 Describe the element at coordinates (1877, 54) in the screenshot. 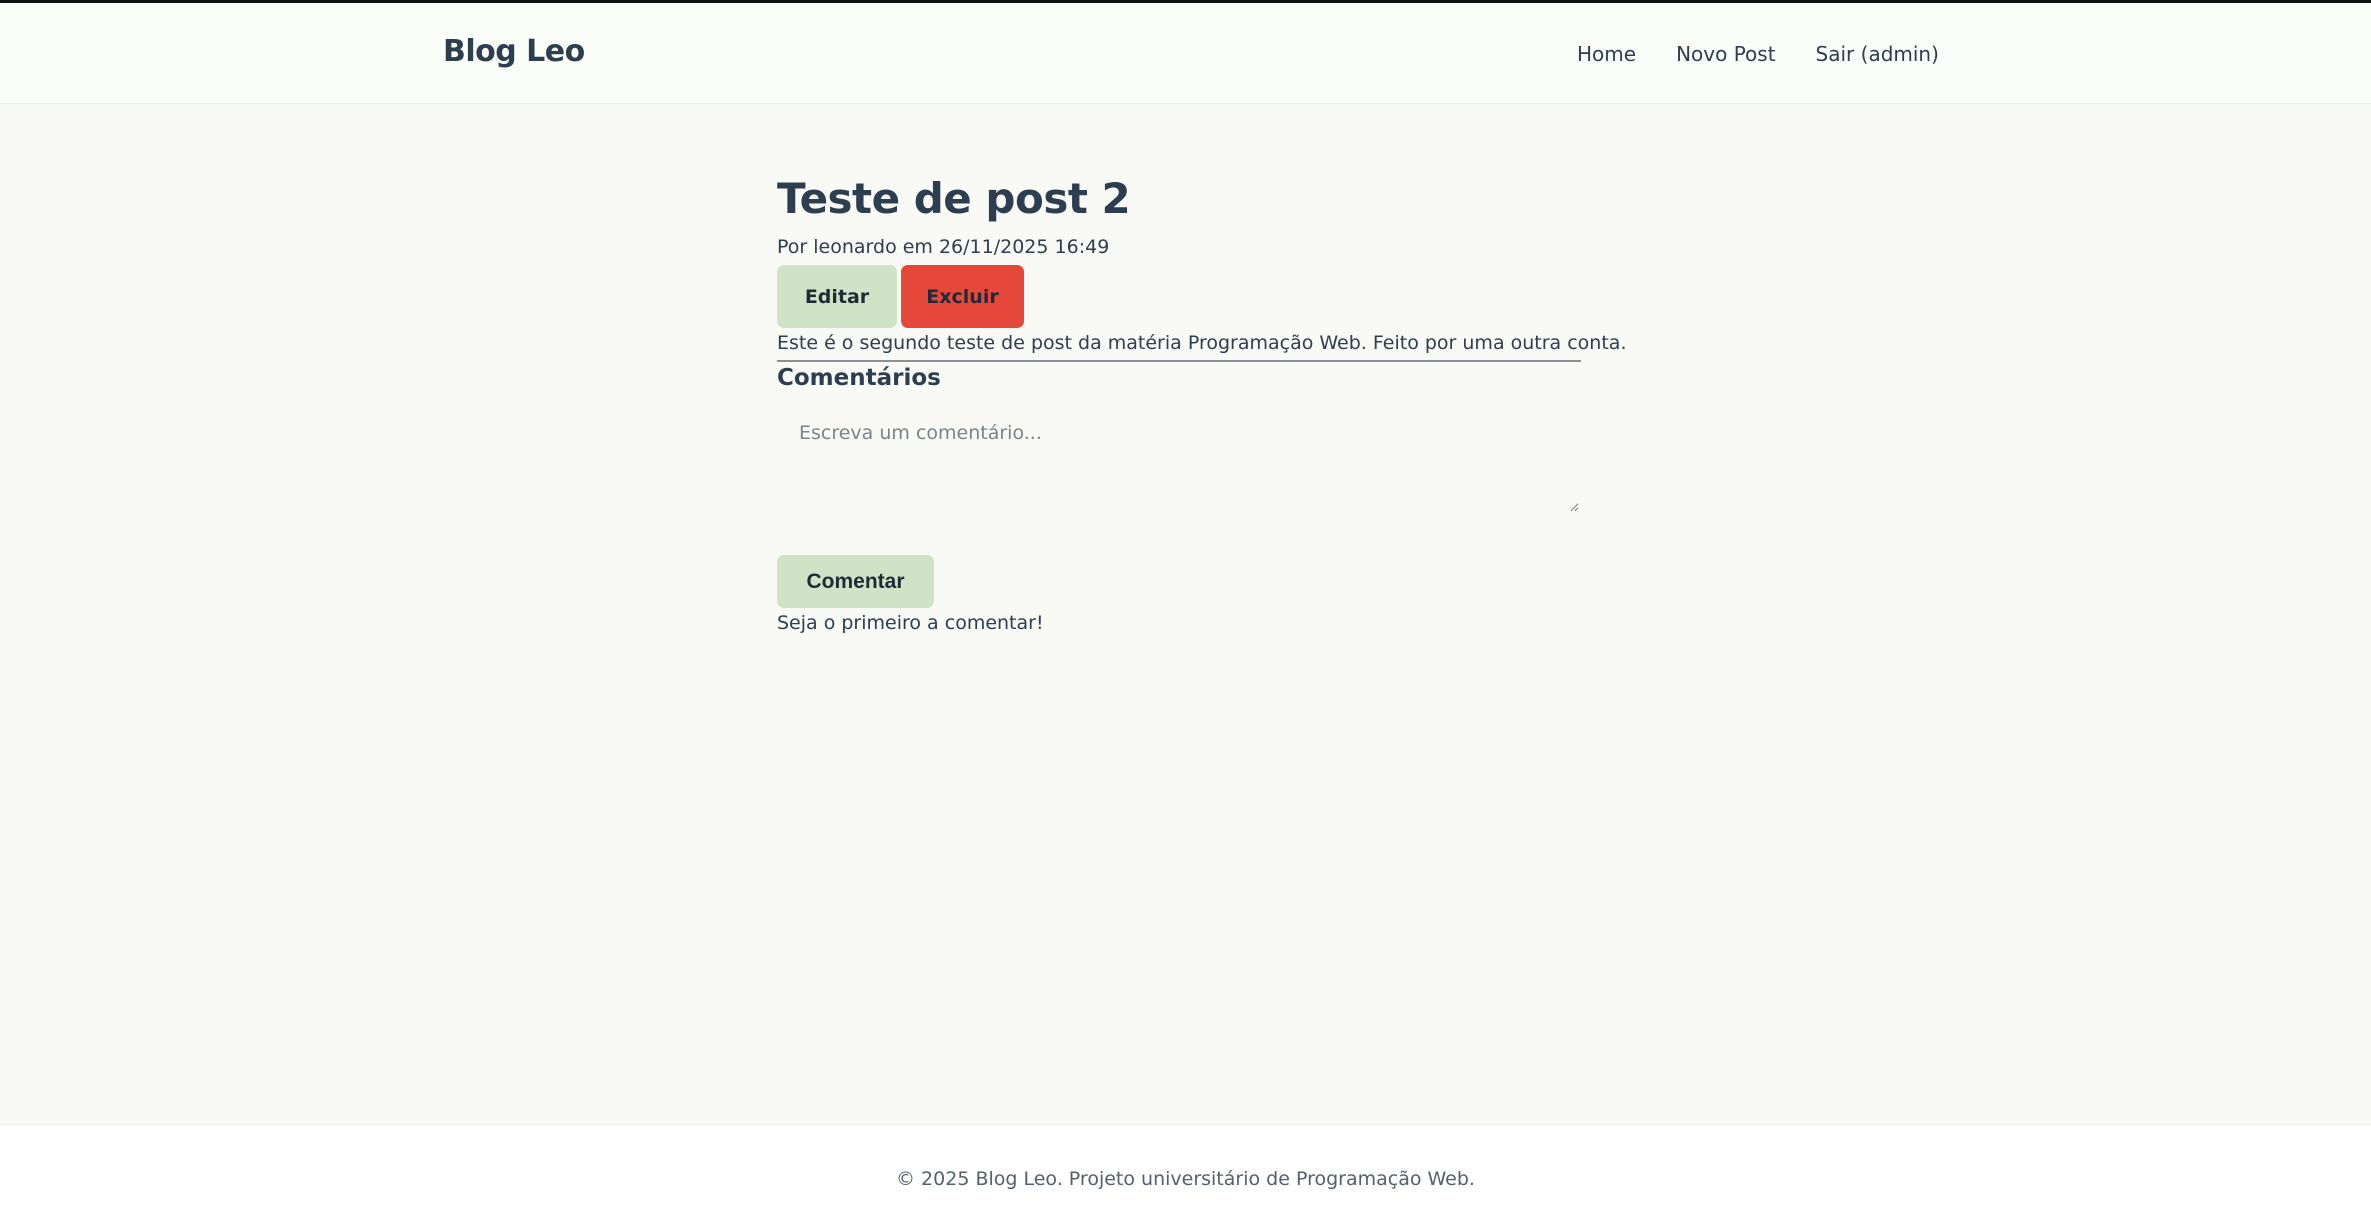

I see `nav-logout-link: Sair (admin)` at that location.